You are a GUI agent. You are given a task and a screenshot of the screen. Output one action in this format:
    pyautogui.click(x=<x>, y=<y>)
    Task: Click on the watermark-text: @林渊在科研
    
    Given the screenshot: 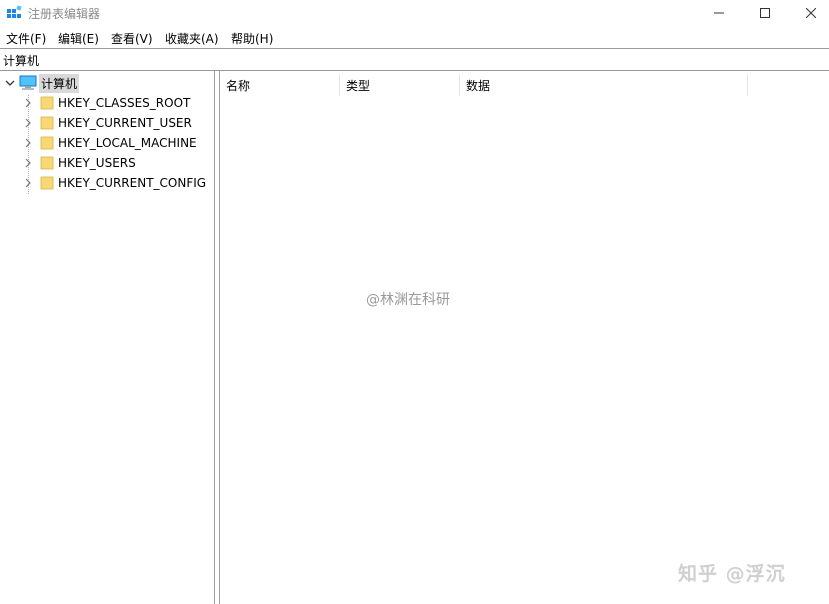 What is the action you would take?
    pyautogui.click(x=408, y=300)
    